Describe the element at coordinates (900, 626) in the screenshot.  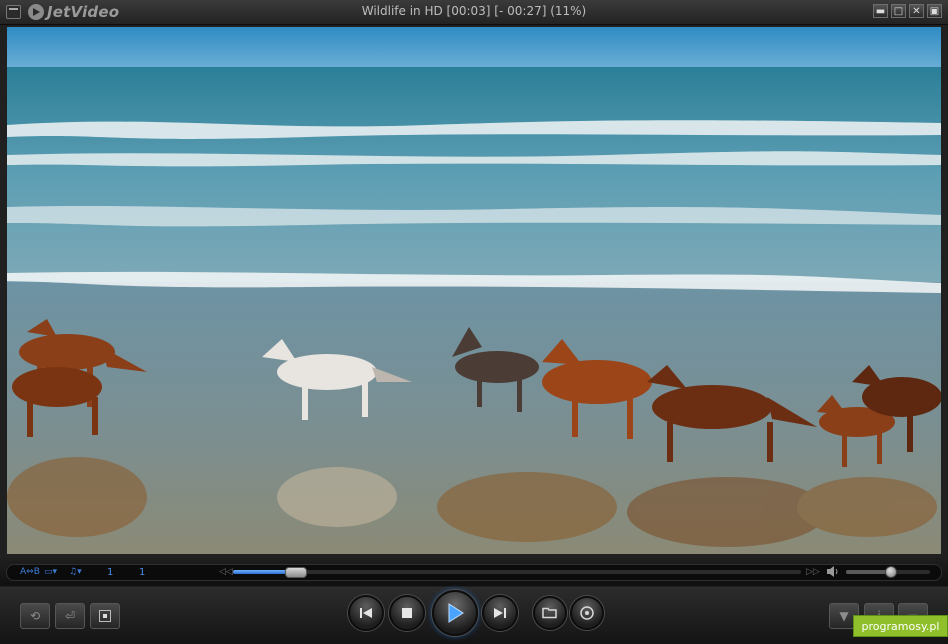
I see `watermark: programosy.pl` at that location.